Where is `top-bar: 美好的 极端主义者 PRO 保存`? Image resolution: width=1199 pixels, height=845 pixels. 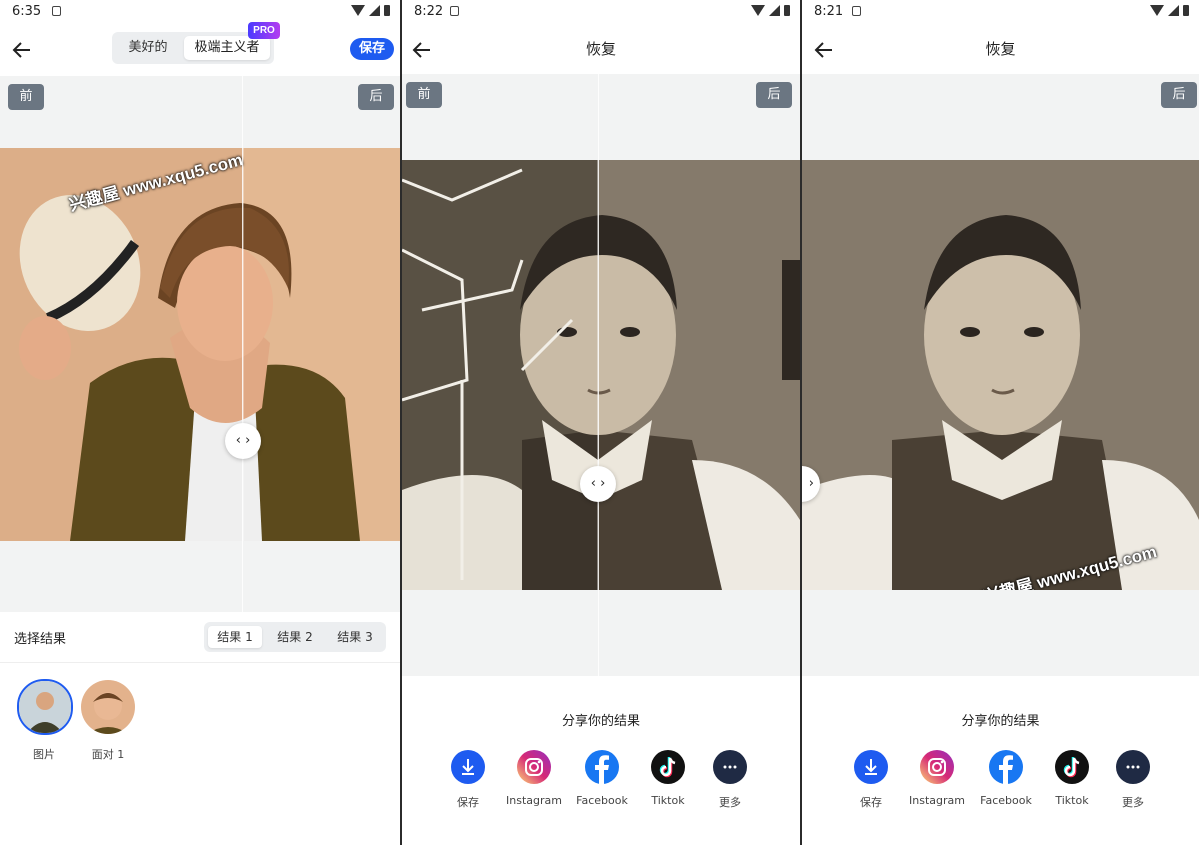 top-bar: 美好的 极端主义者 PRO 保存 is located at coordinates (200, 49).